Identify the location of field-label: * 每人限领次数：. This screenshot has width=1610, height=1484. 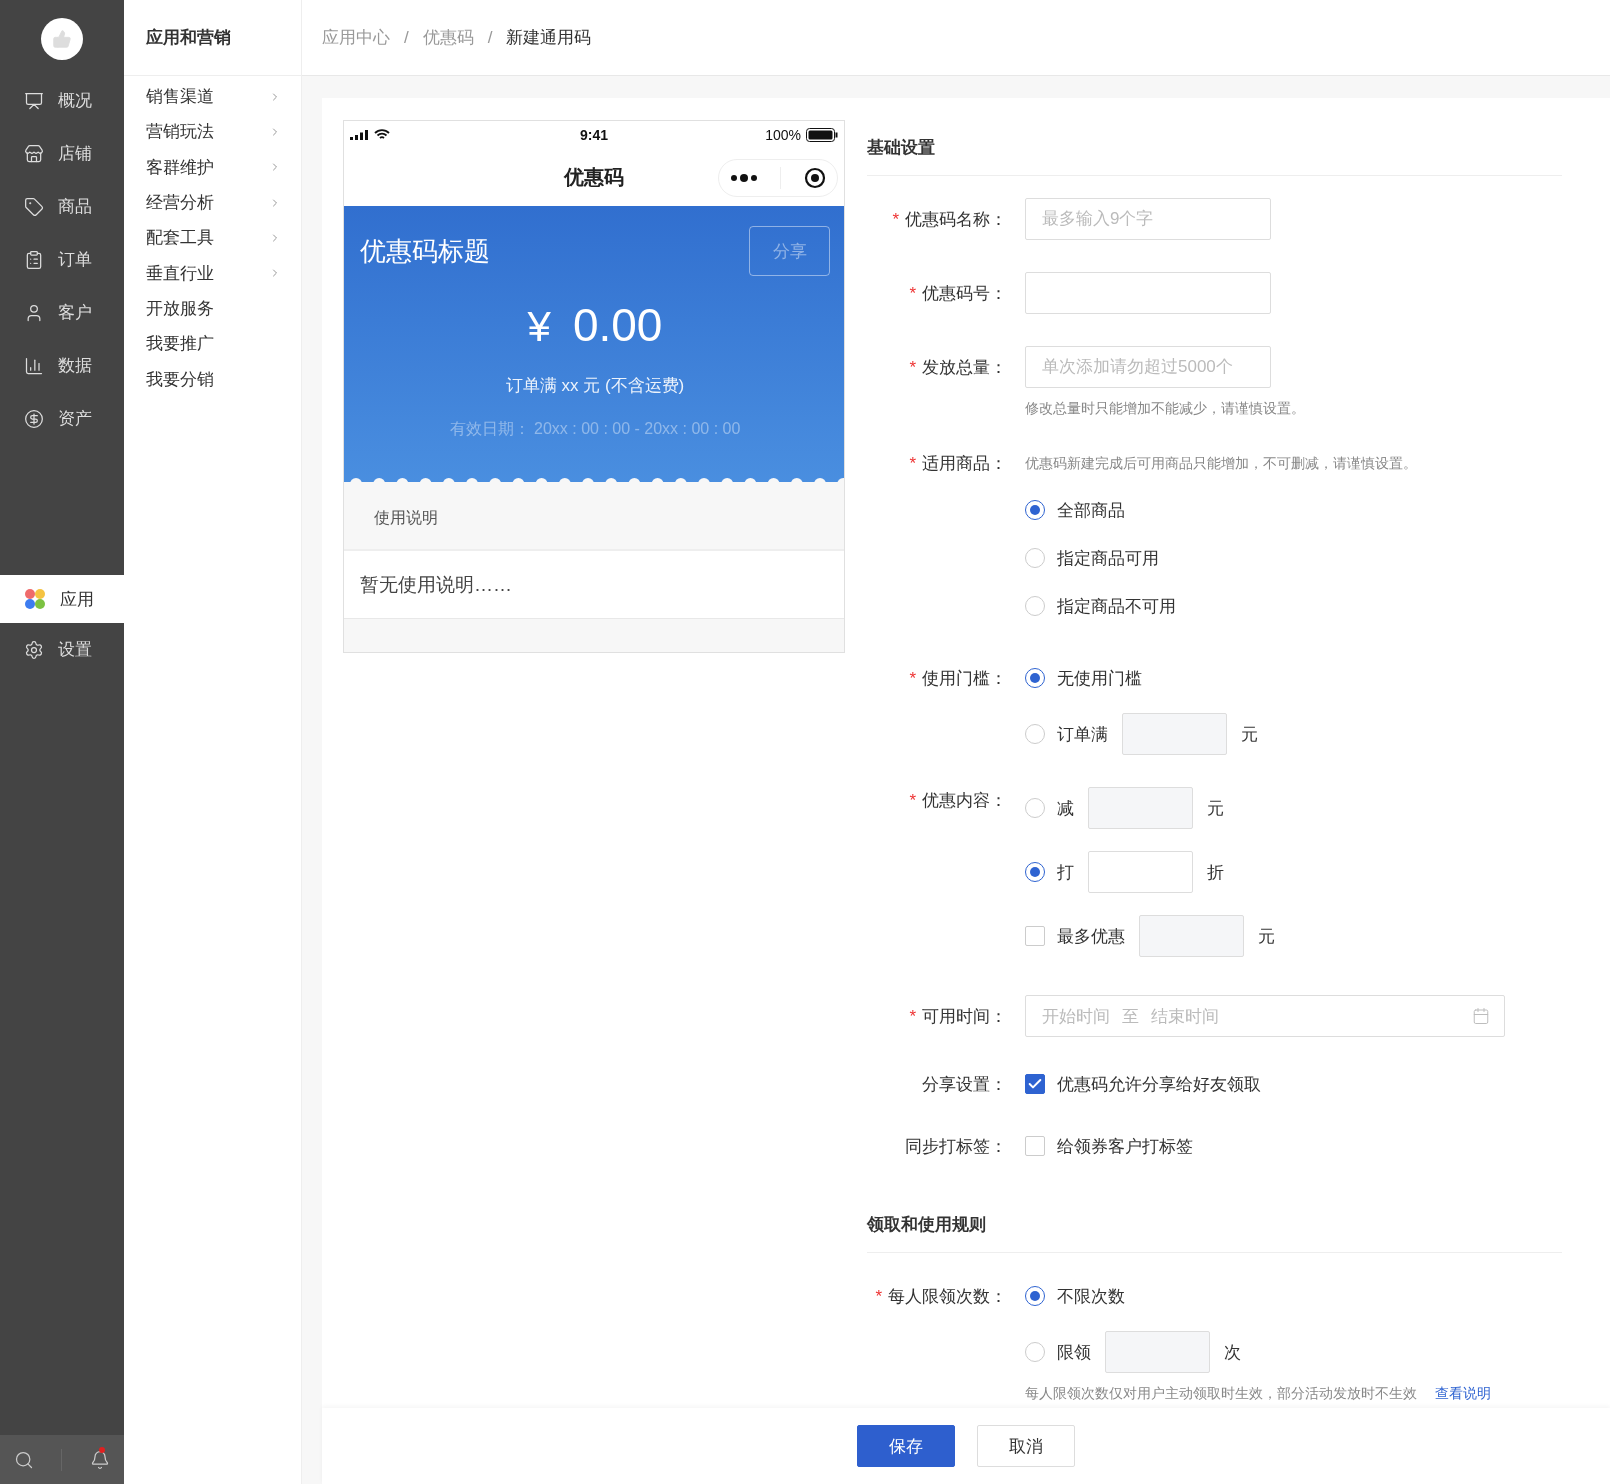
(940, 1297).